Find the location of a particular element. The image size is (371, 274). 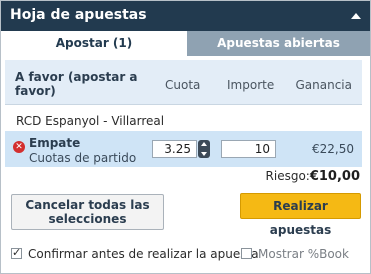

confirm-label: Confirmar antes de realizar la apuesta is located at coordinates (143, 254).